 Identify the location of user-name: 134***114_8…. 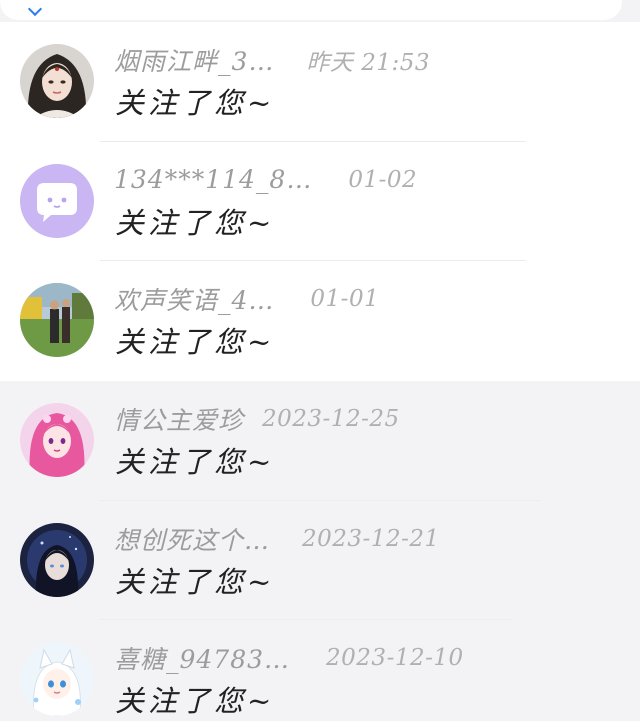
(213, 179).